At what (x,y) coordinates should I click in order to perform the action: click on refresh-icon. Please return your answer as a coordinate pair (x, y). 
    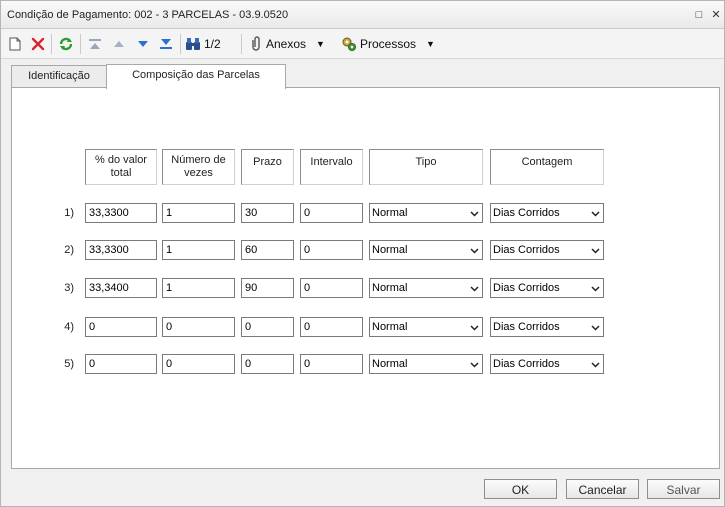
    Looking at the image, I should click on (66, 44).